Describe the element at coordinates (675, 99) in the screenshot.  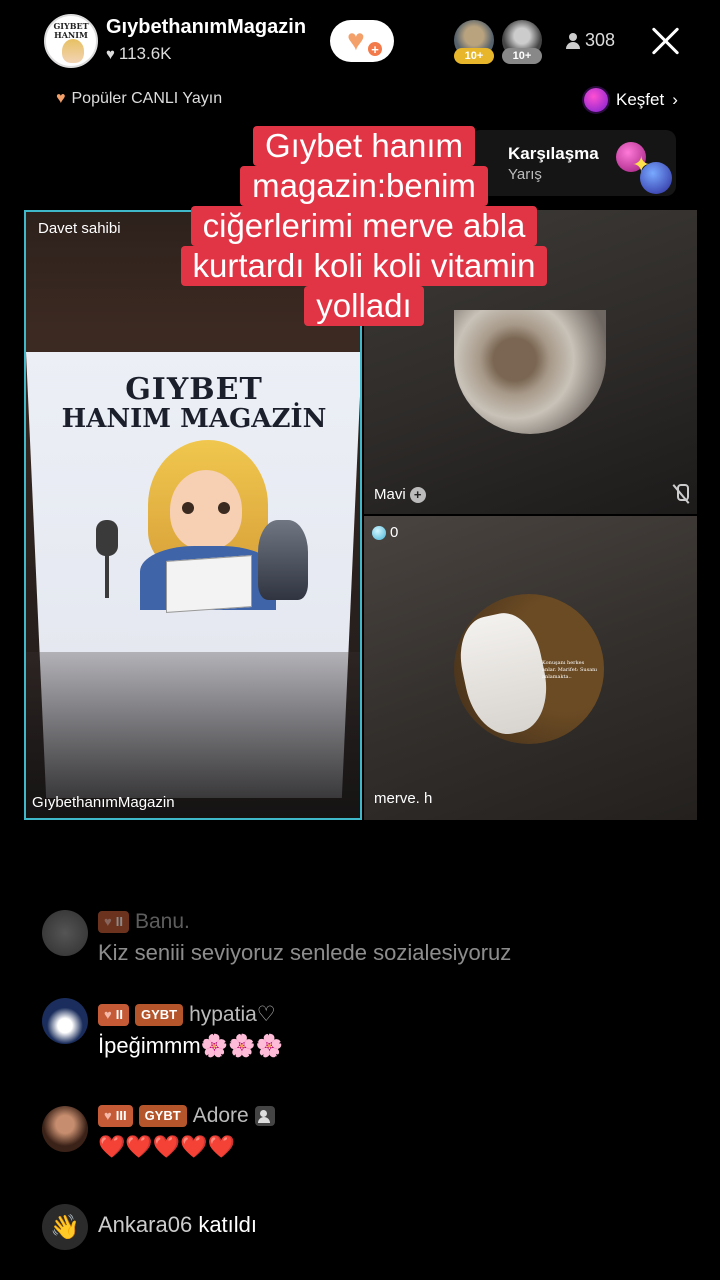
I see `chevron-right-icon: ›` at that location.